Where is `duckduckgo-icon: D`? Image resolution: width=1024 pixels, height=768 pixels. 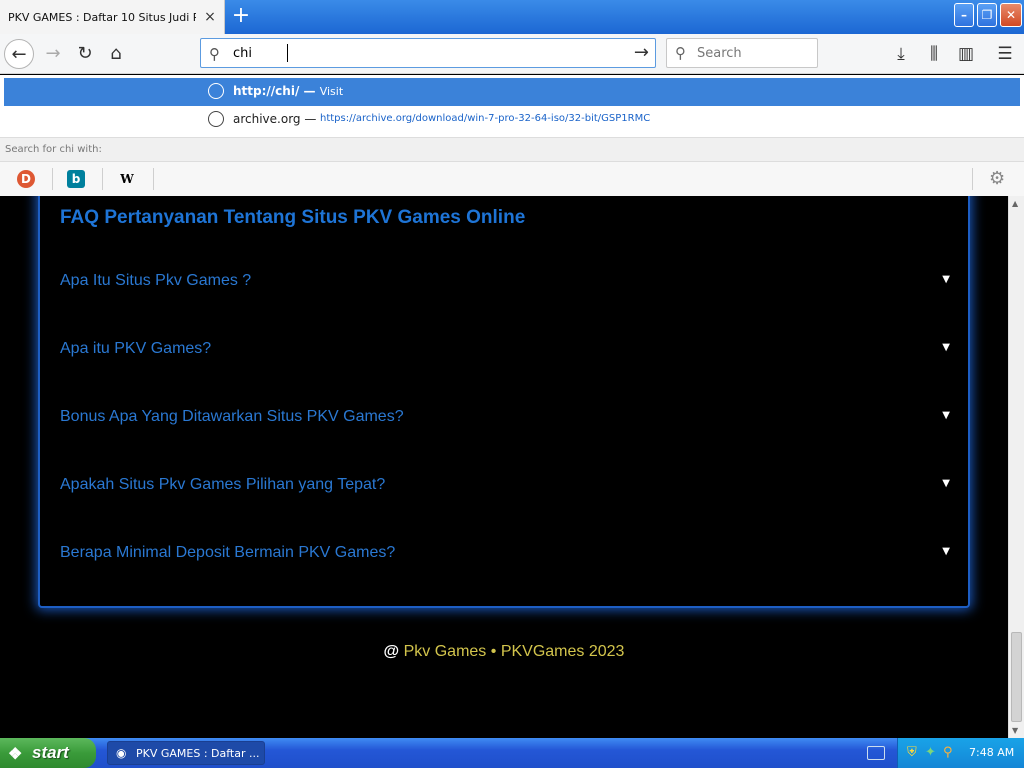 duckduckgo-icon: D is located at coordinates (26, 179).